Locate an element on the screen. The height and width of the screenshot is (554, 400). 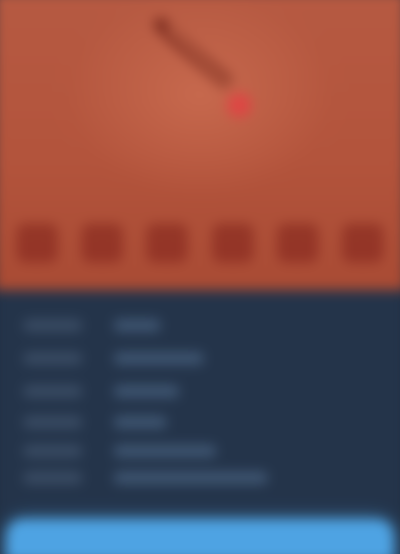
hero-stats is located at coordinates (200, 242).